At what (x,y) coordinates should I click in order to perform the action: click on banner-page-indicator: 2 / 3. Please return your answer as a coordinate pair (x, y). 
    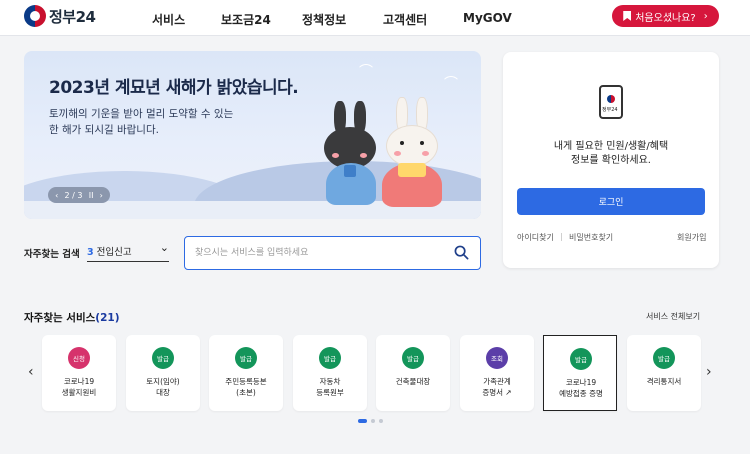
    Looking at the image, I should click on (73, 195).